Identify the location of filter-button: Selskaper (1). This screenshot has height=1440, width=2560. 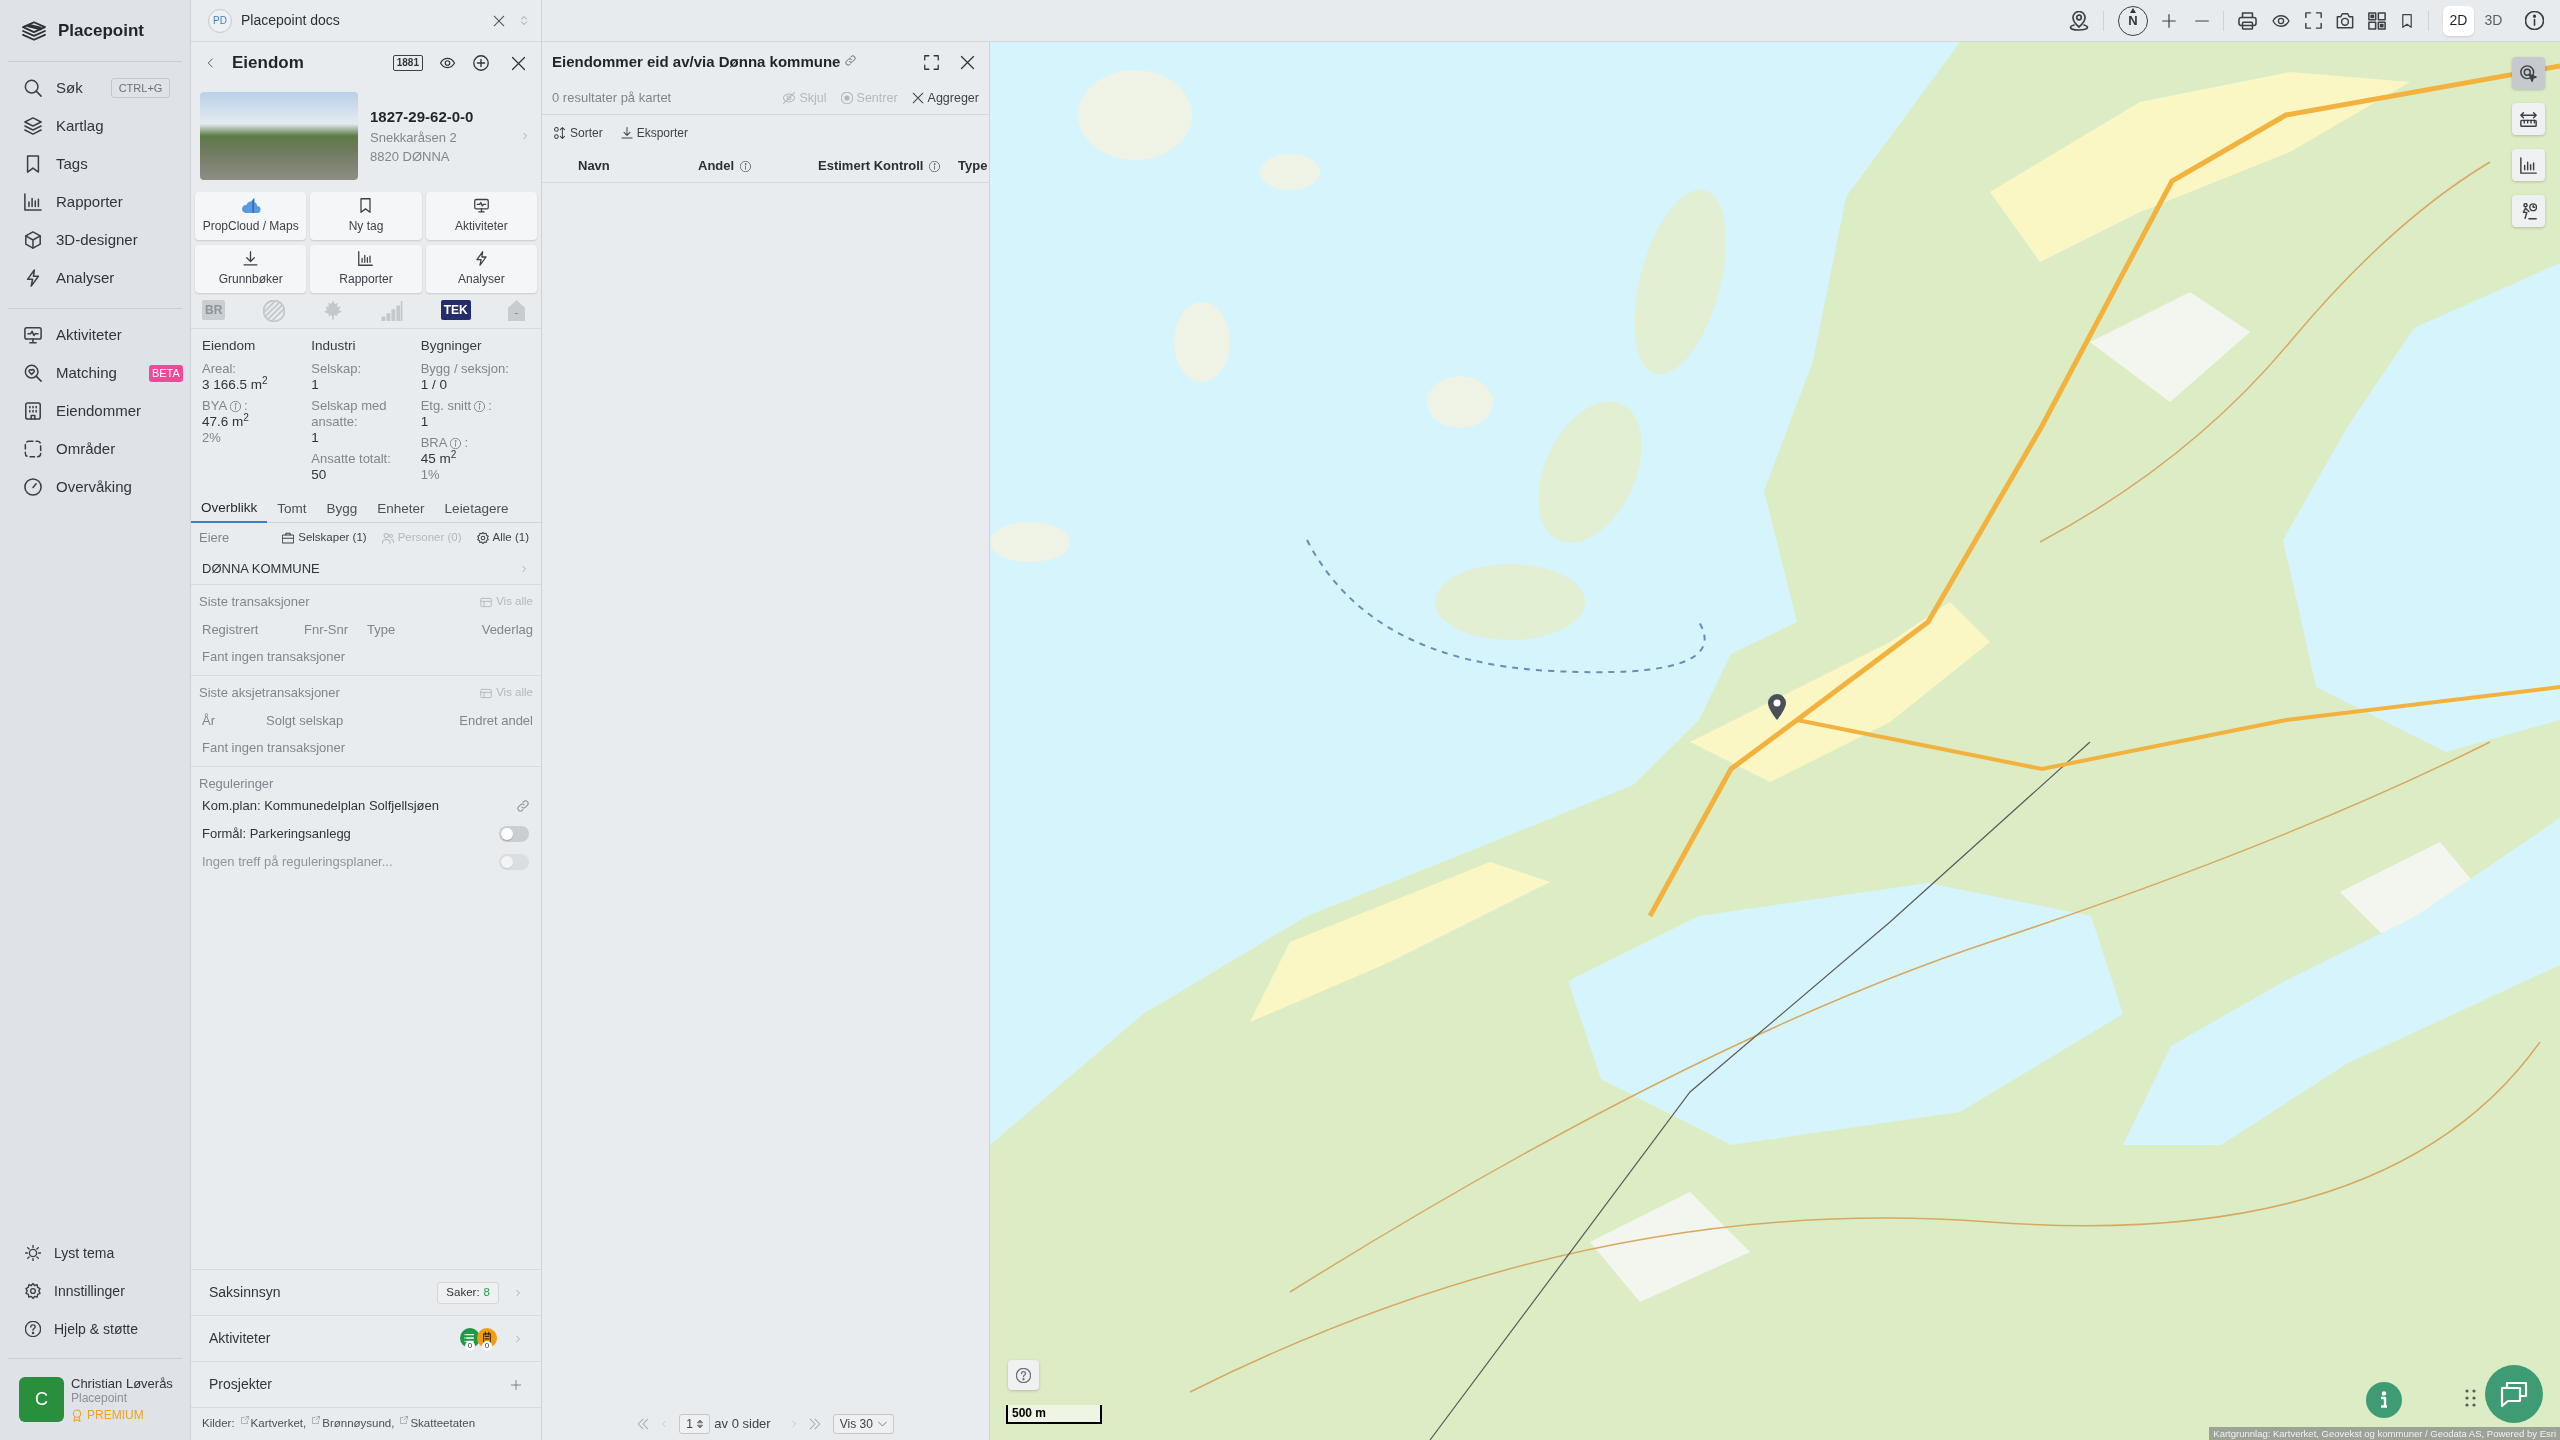
(324, 538).